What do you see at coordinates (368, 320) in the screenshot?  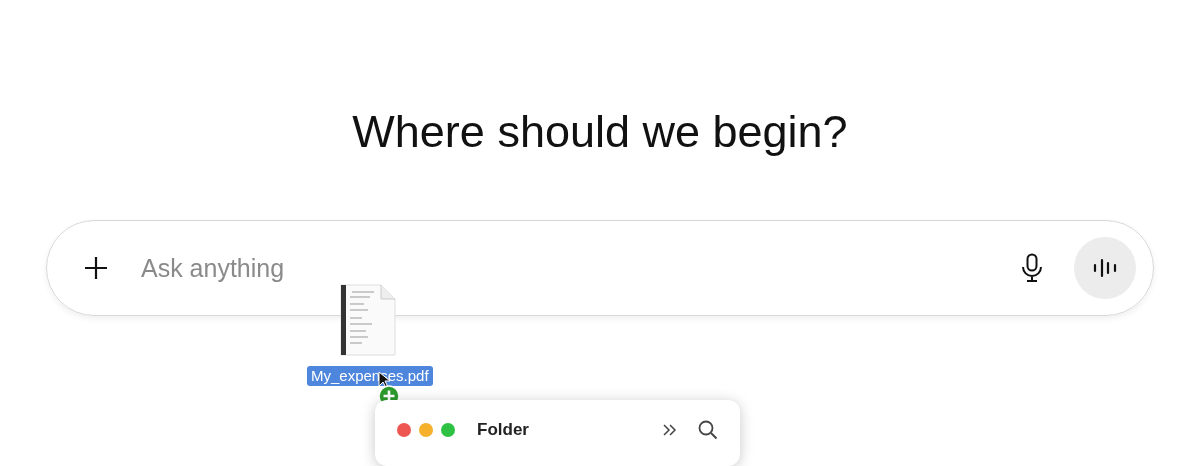 I see `pdf-document-icon` at bounding box center [368, 320].